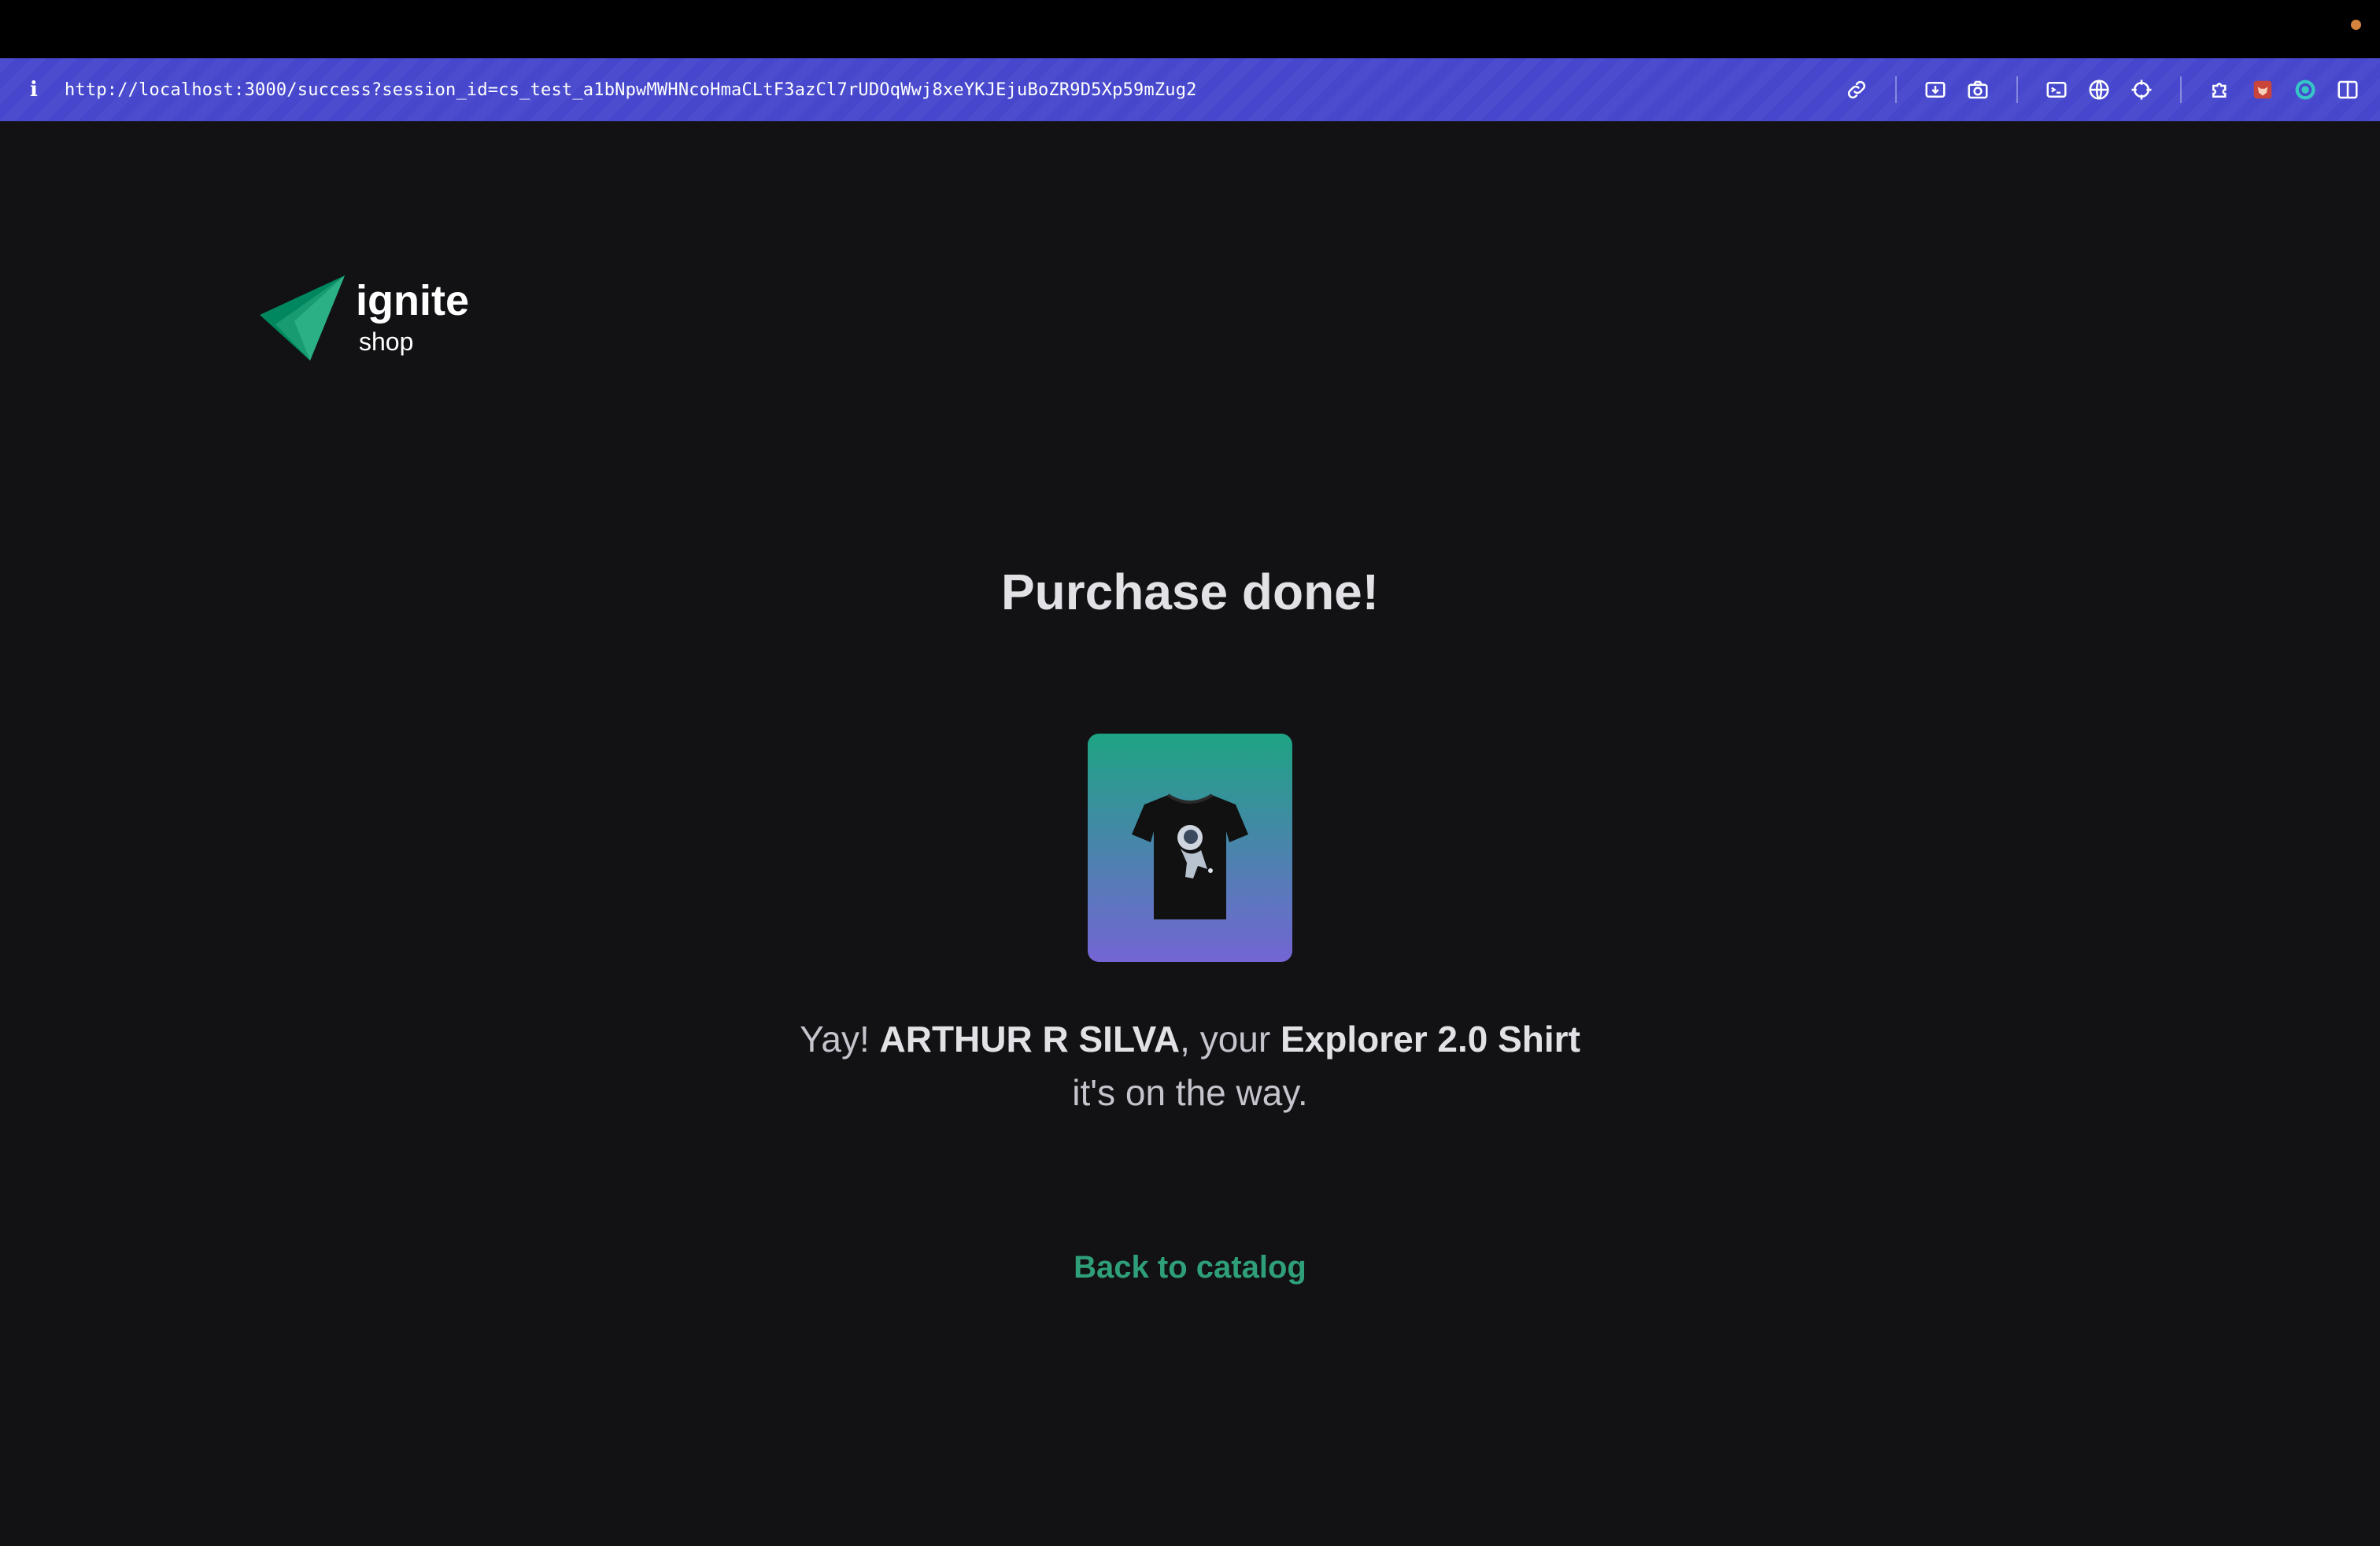 Image resolution: width=2380 pixels, height=1546 pixels. Describe the element at coordinates (2099, 89) in the screenshot. I see `globe-icon` at that location.